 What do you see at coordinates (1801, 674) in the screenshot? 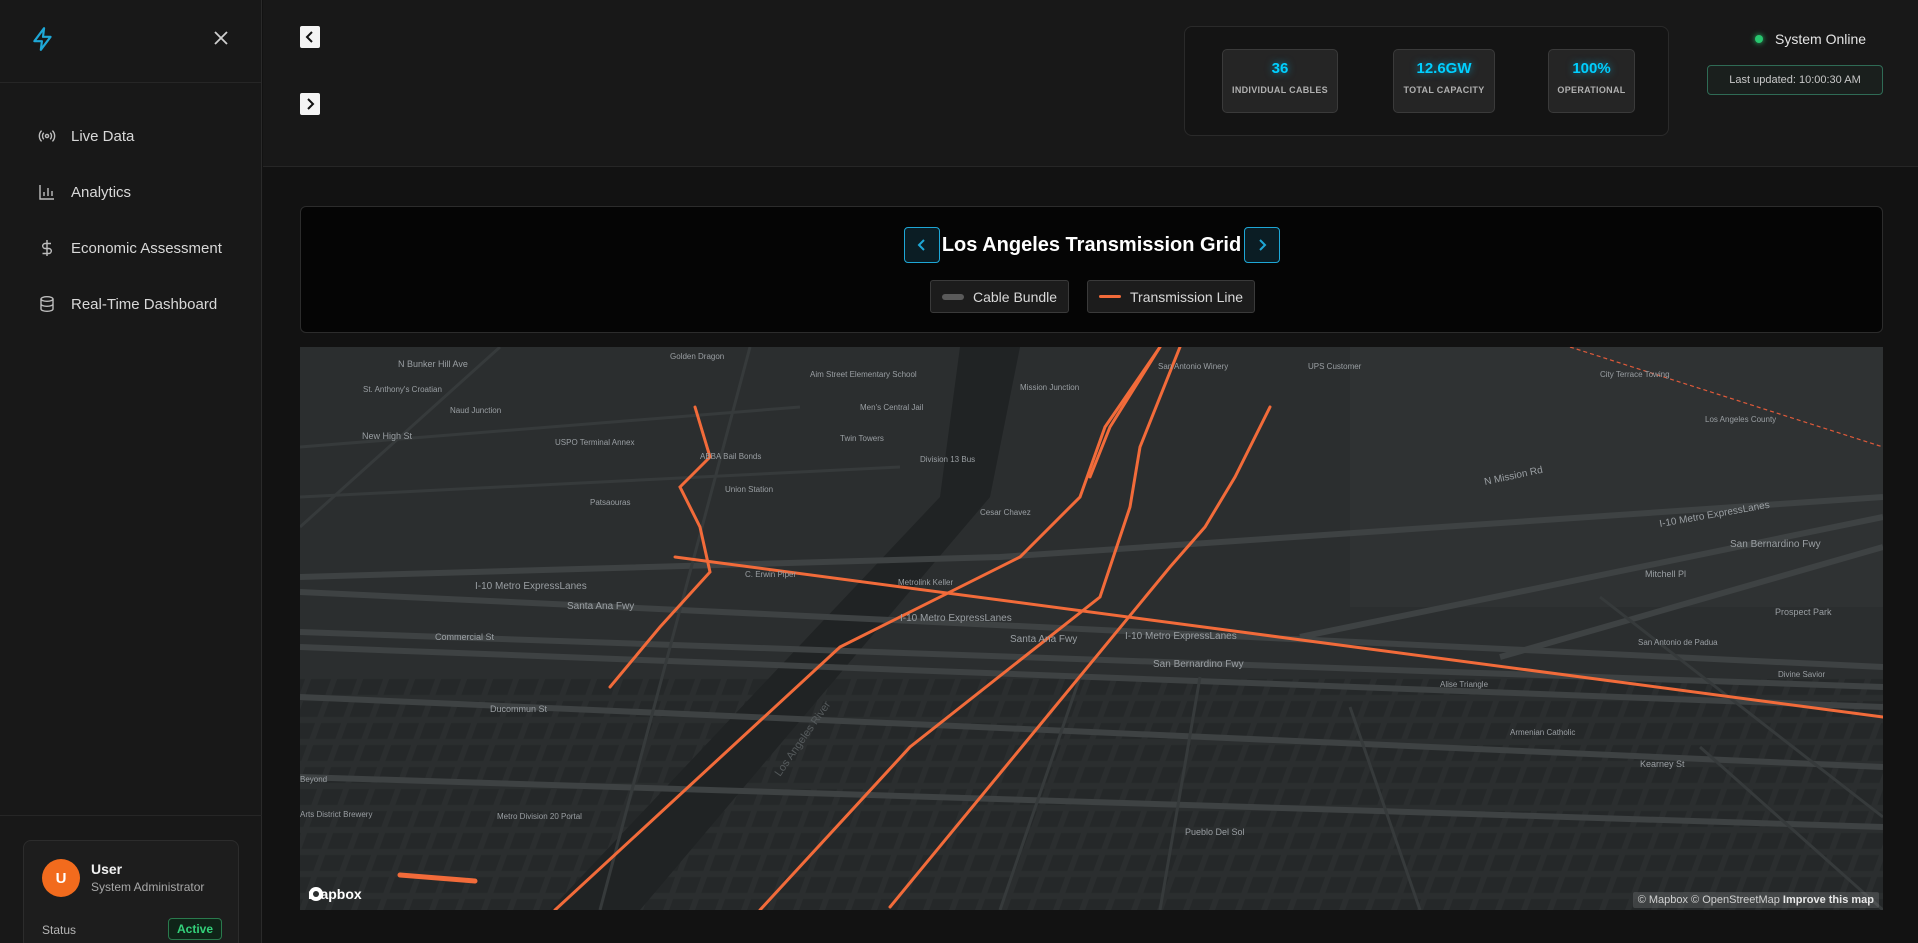
I see `map-label: Divine Savior` at bounding box center [1801, 674].